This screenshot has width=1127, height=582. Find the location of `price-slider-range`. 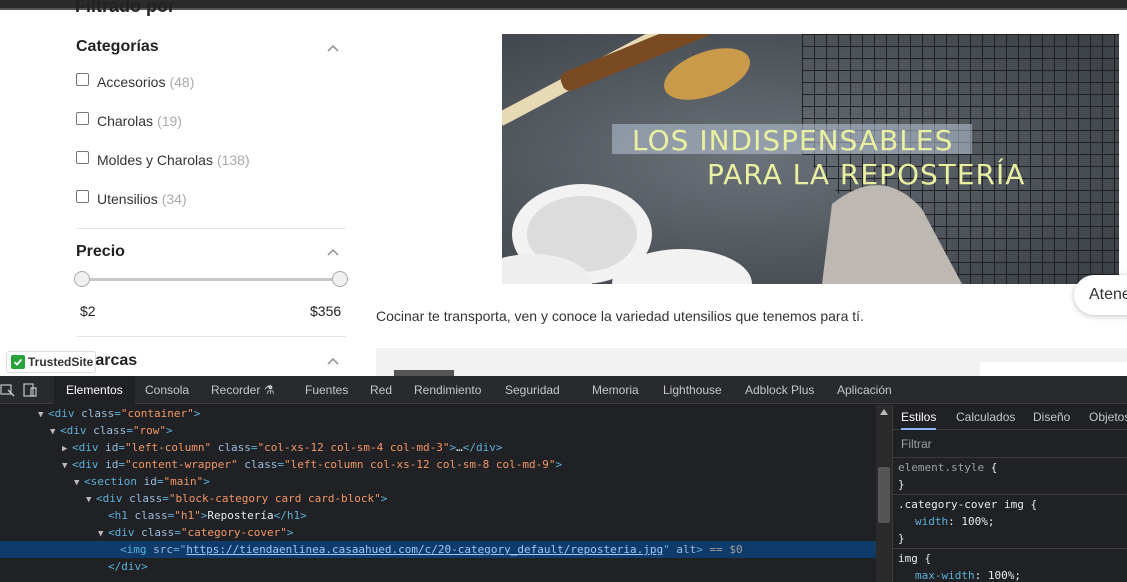

price-slider-range is located at coordinates (211, 279).